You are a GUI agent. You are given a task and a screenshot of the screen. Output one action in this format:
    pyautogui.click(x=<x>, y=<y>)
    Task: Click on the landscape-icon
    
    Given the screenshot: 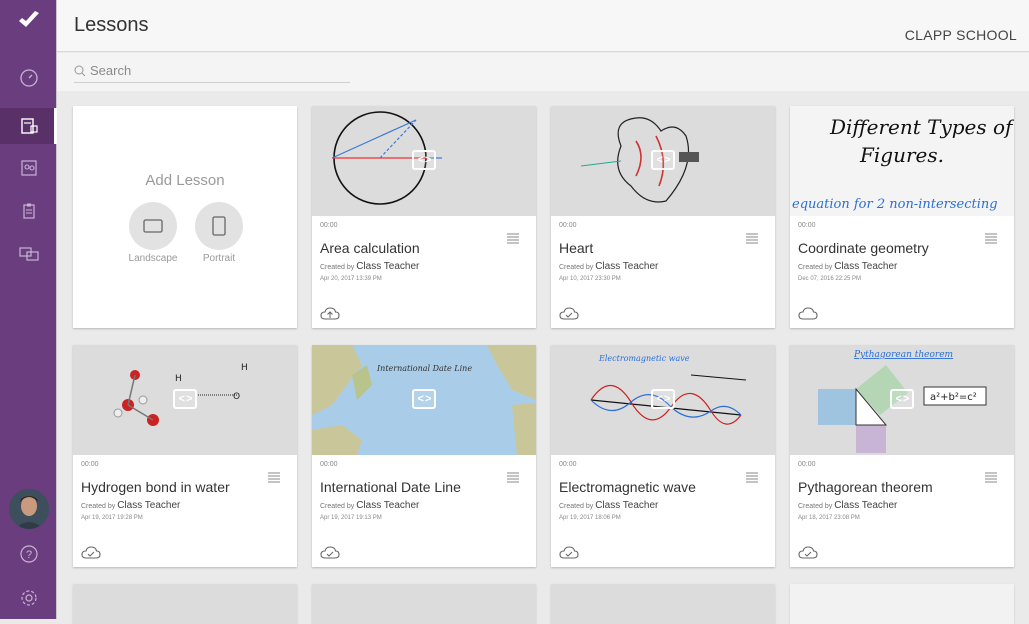 What is the action you would take?
    pyautogui.click(x=153, y=226)
    